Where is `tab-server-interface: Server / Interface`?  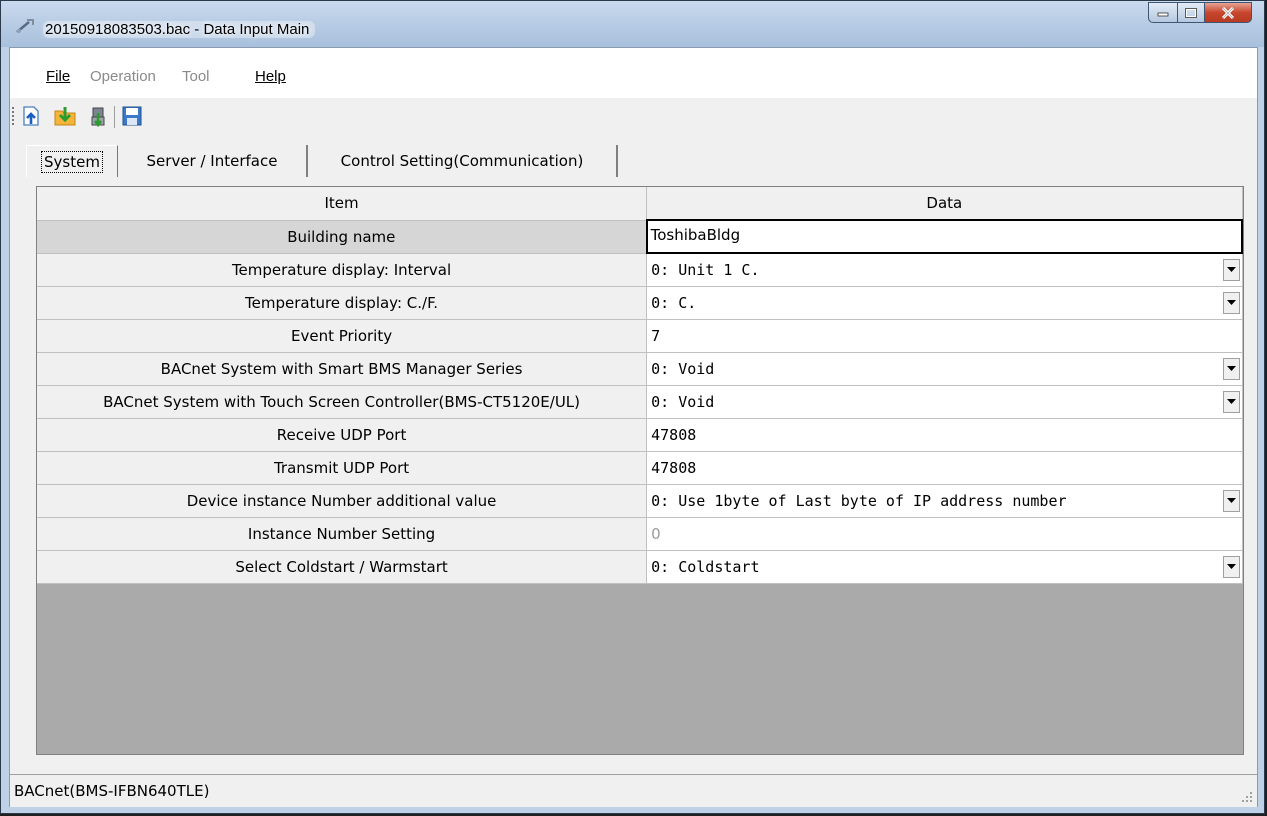 tab-server-interface: Server / Interface is located at coordinates (213, 161).